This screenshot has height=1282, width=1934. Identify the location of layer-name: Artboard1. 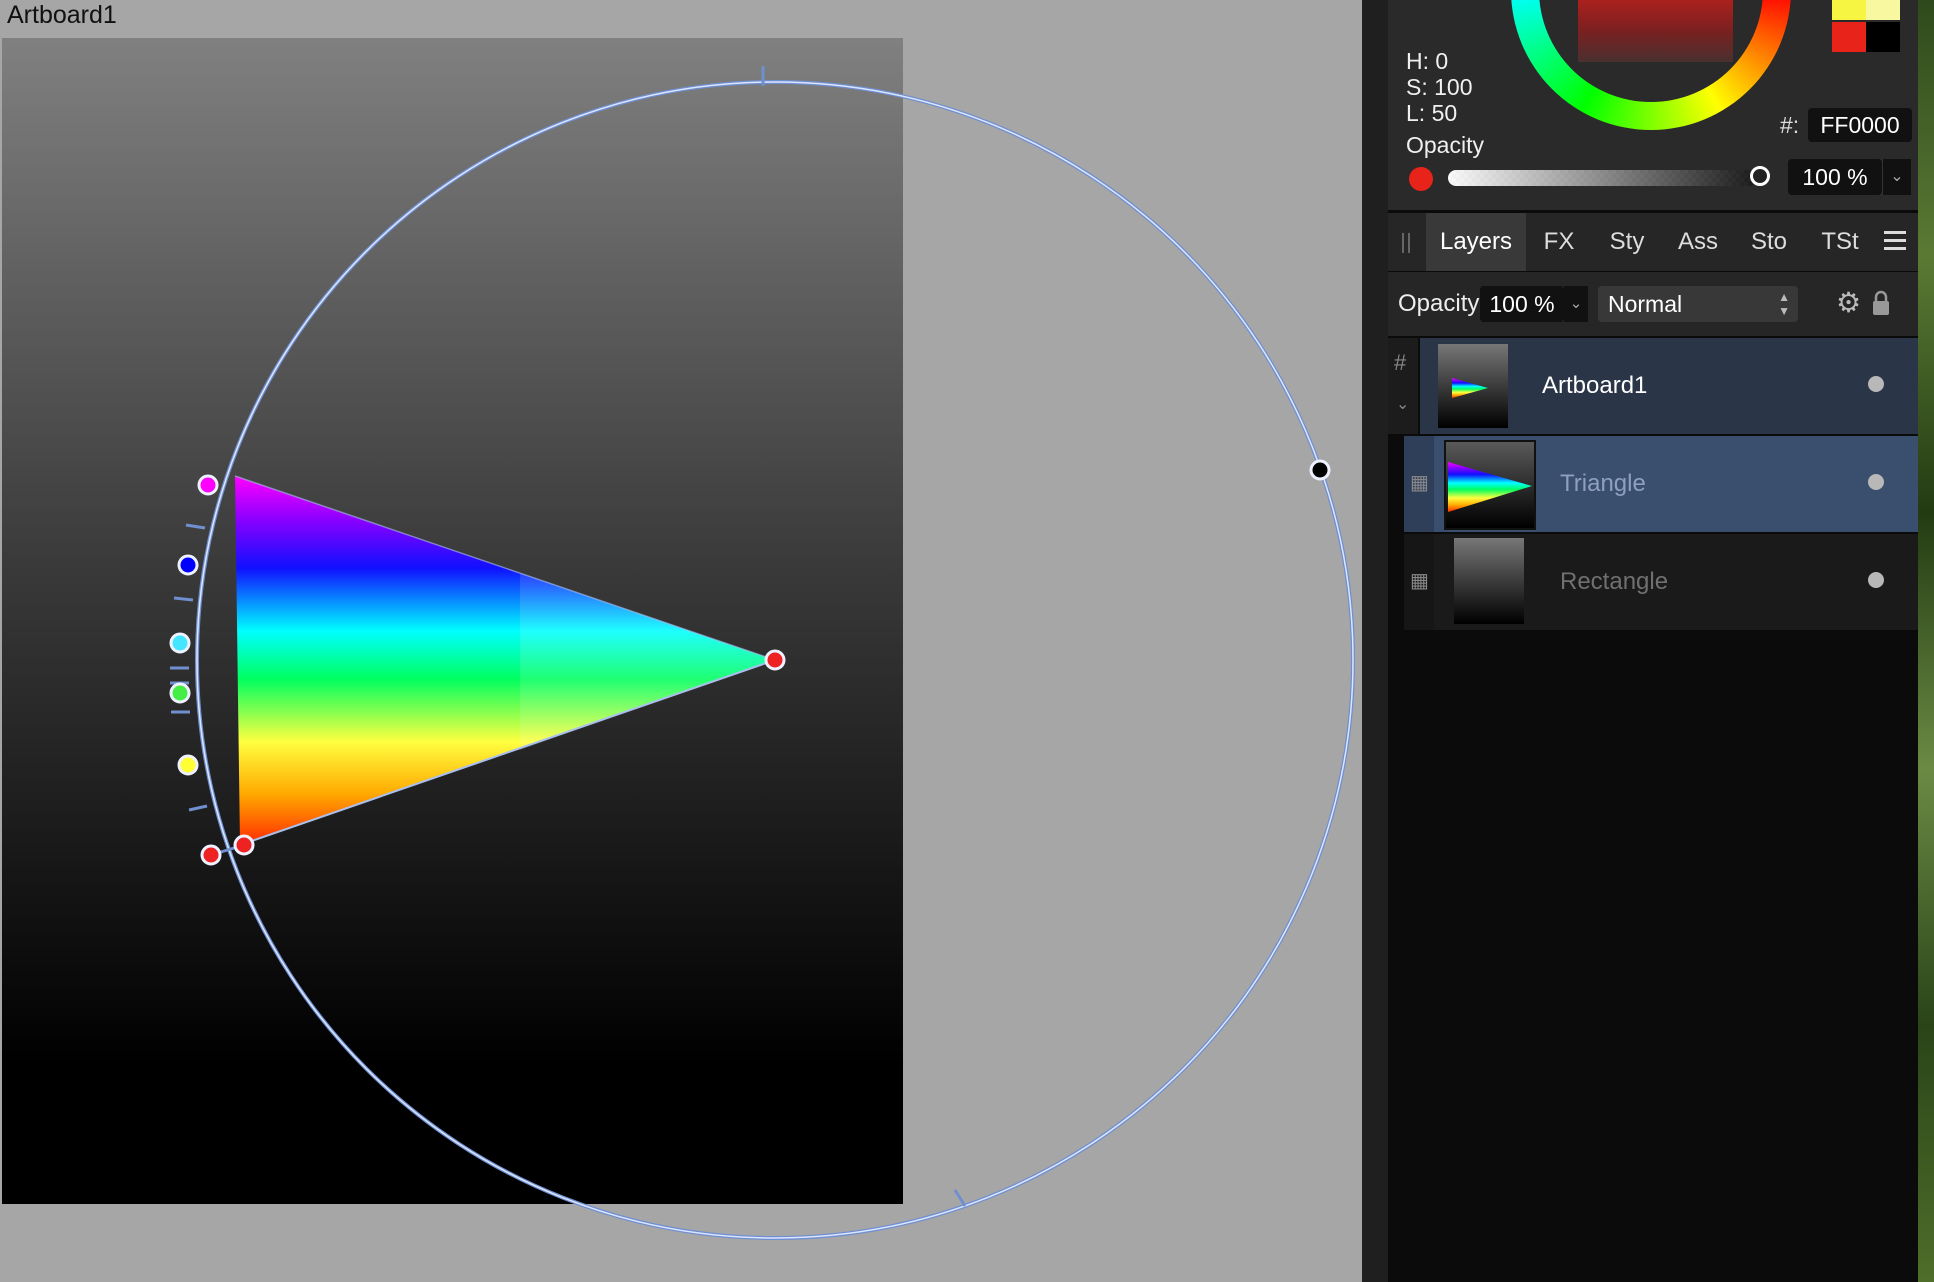
(1595, 385).